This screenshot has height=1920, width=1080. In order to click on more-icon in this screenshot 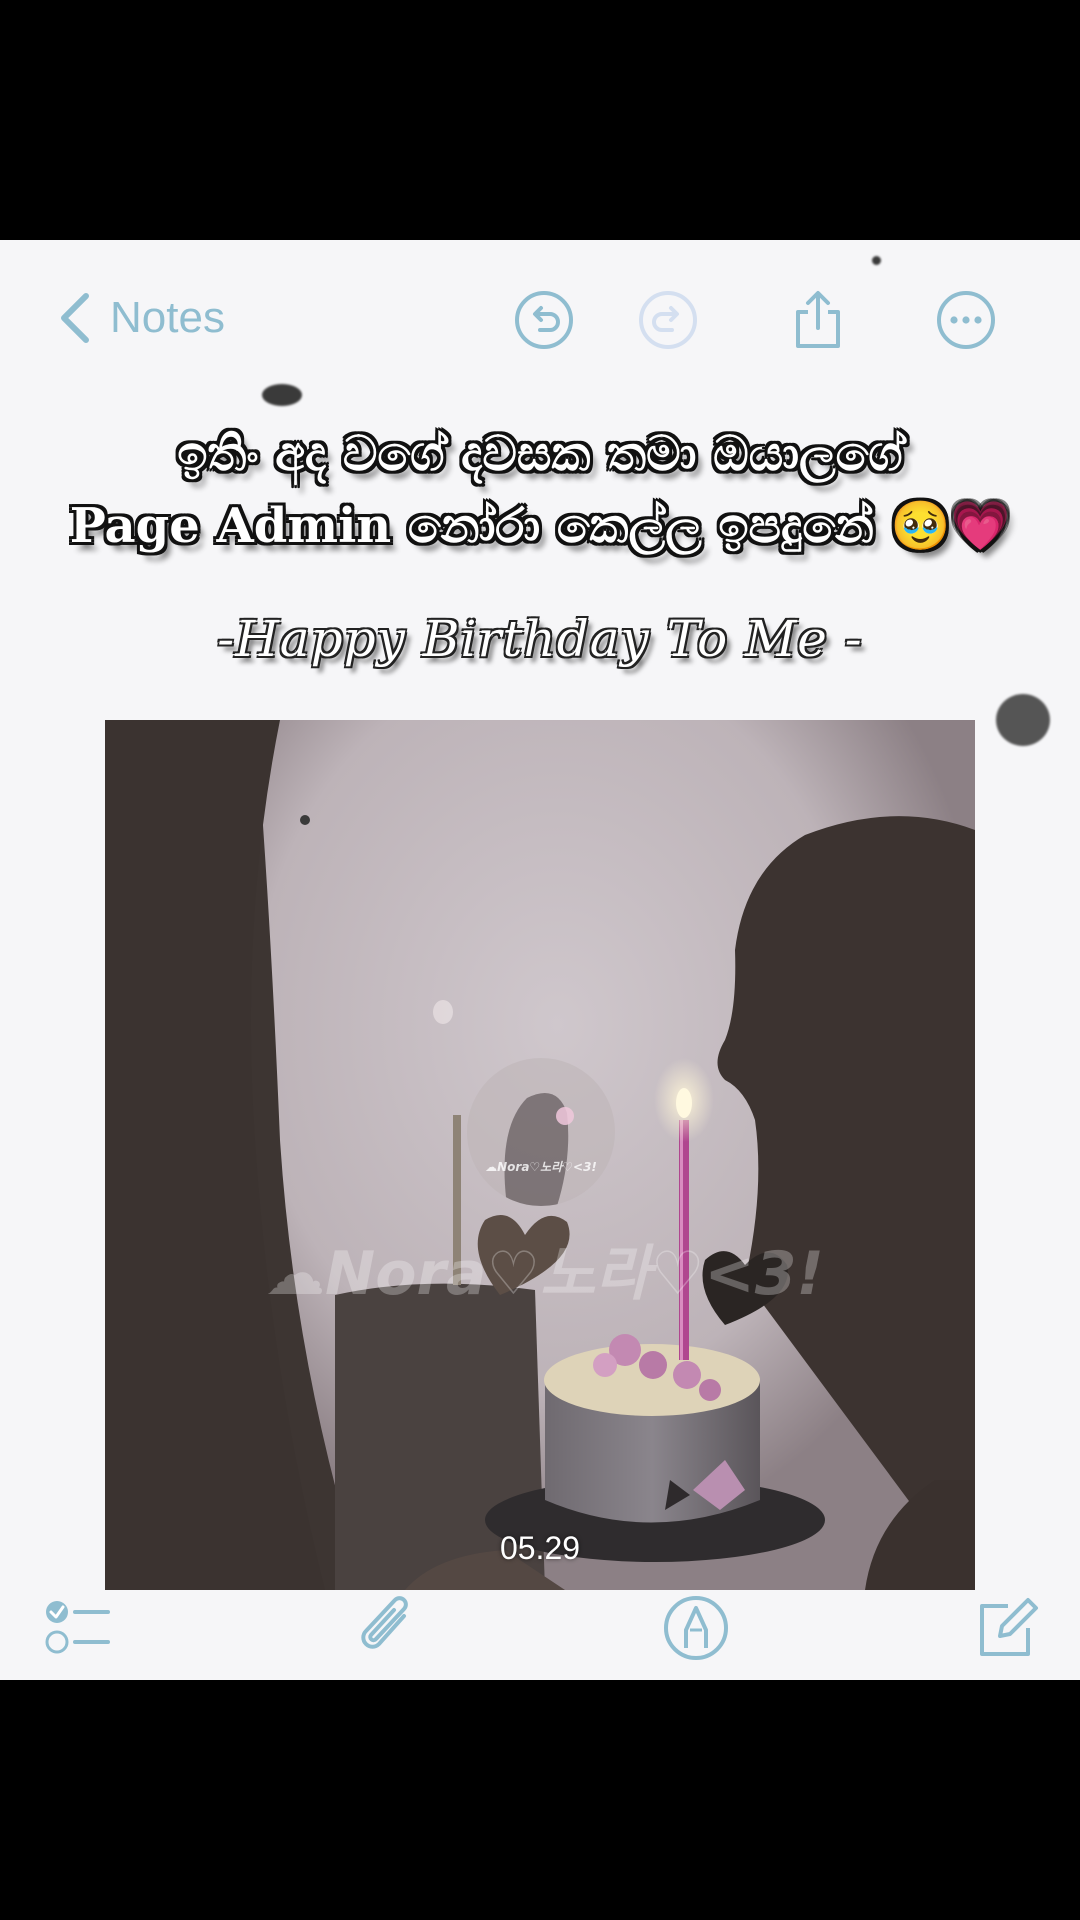, I will do `click(966, 320)`.